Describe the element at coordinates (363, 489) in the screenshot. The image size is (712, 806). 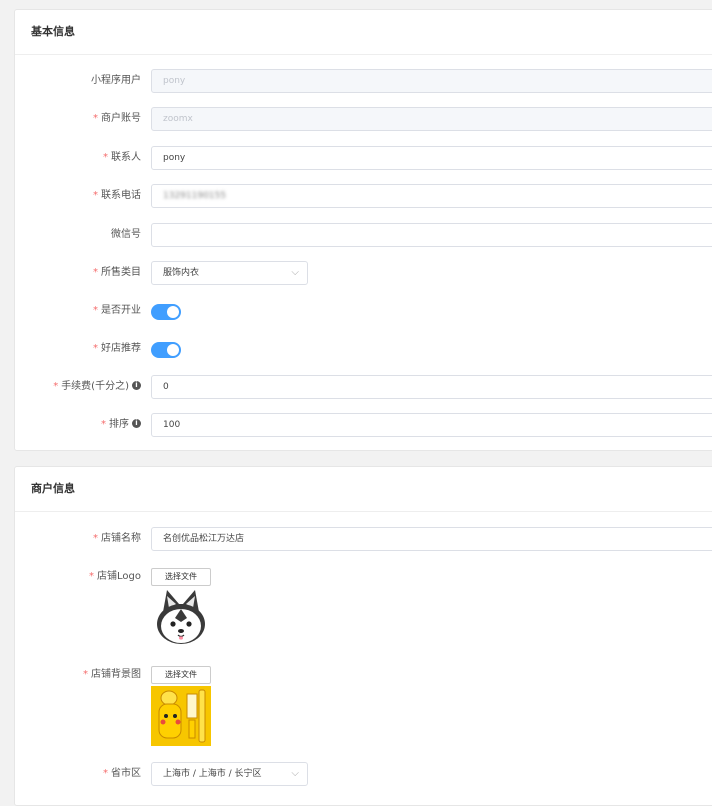
I see `merchant-info-title: 商户信息` at that location.